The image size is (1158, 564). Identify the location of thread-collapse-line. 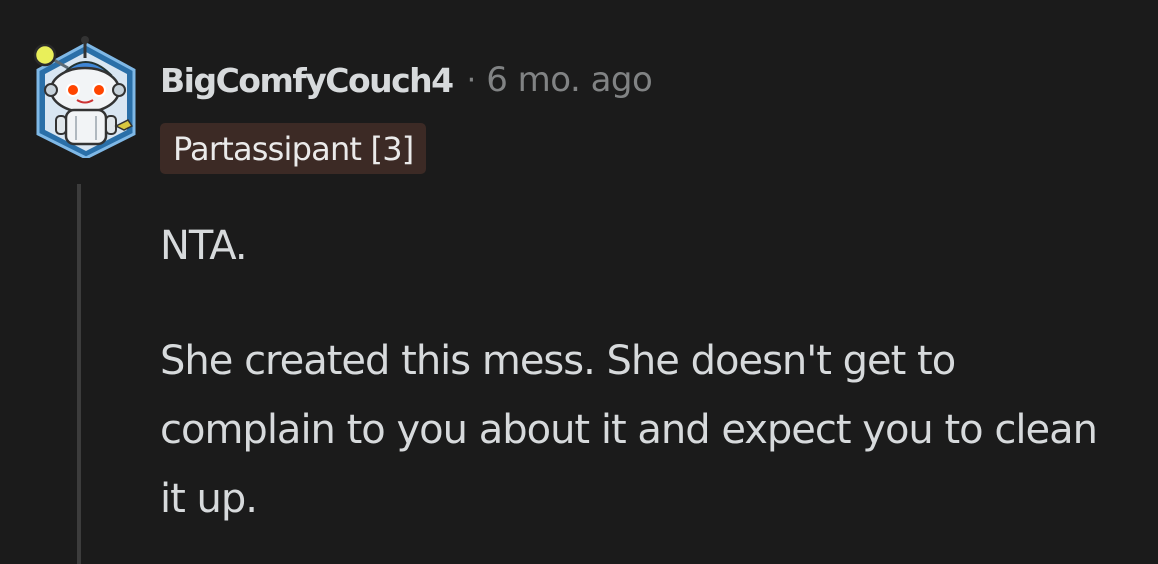
(79, 374).